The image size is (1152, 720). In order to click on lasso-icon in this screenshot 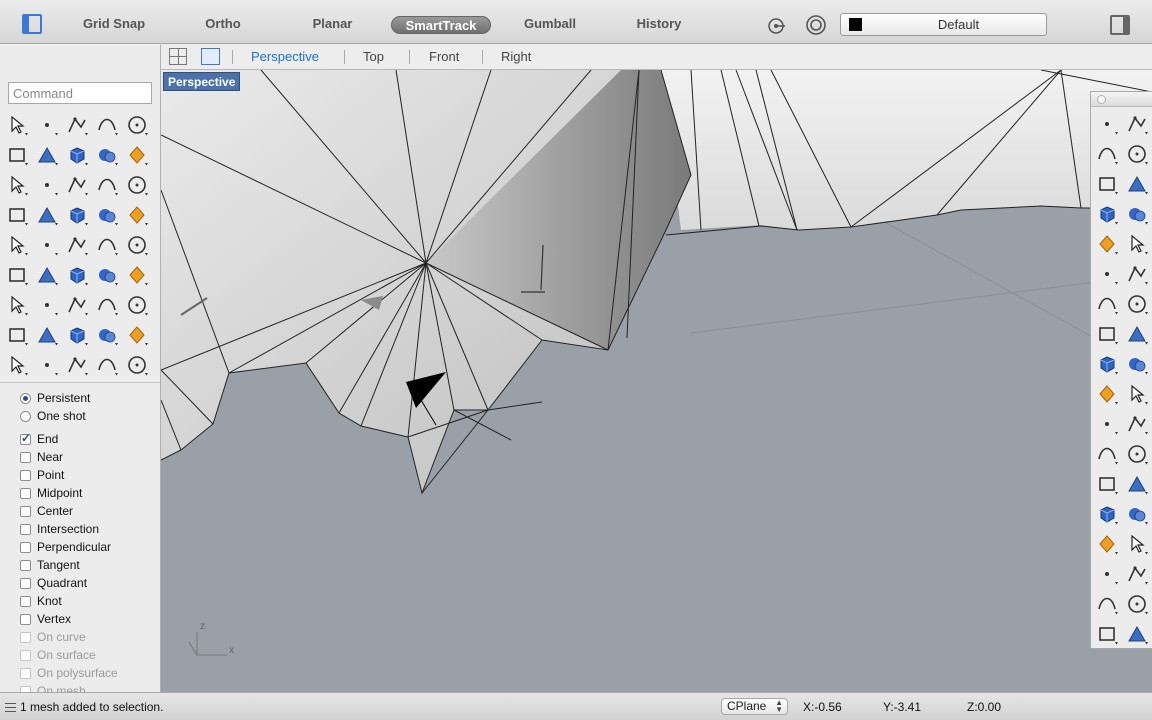, I will do `click(17, 365)`.